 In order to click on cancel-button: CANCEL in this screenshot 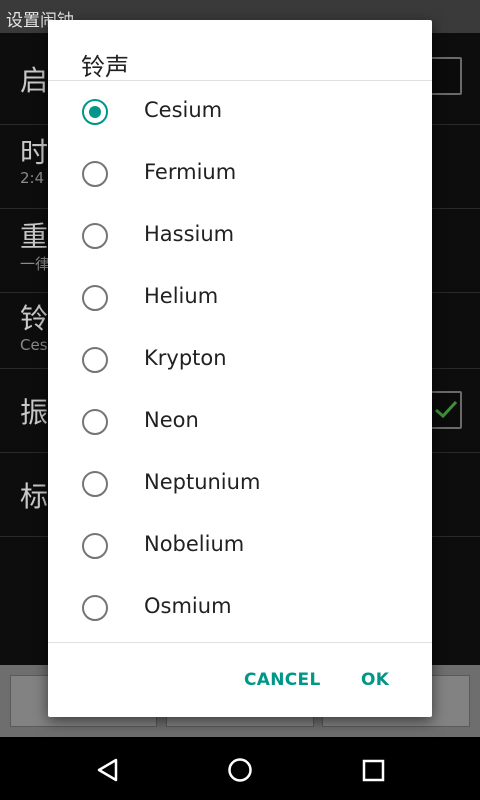, I will do `click(282, 680)`.